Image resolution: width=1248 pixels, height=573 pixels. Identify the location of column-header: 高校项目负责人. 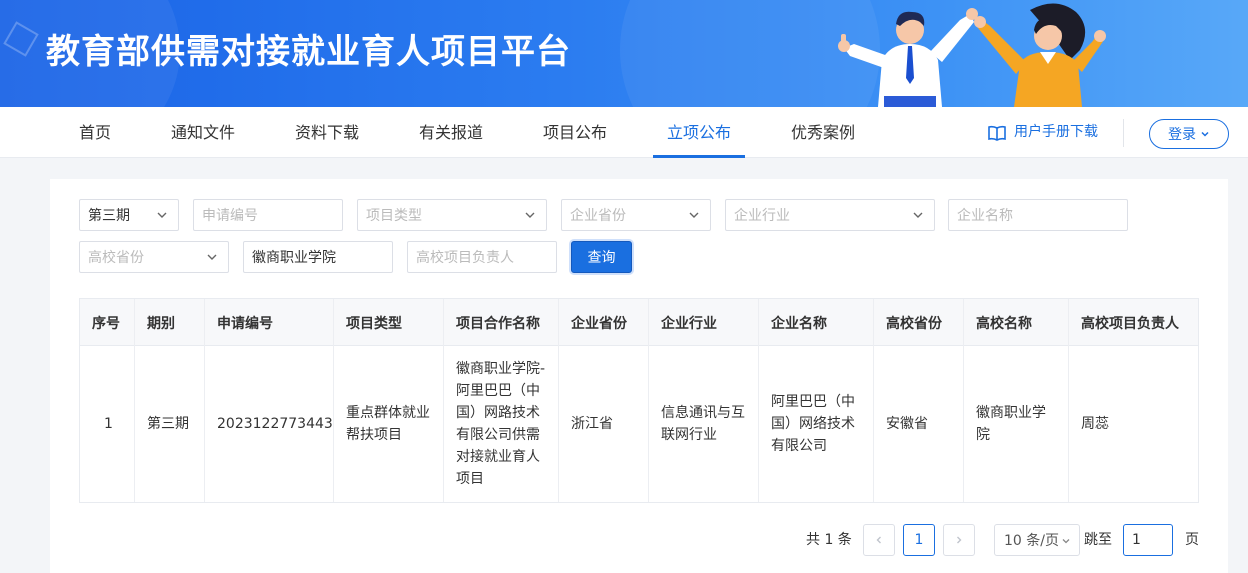
(1130, 323).